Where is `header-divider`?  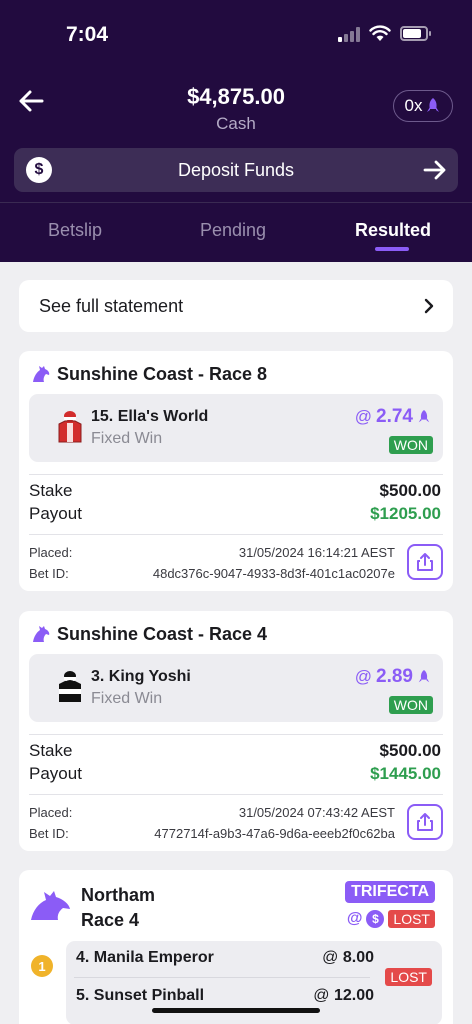
header-divider is located at coordinates (236, 202).